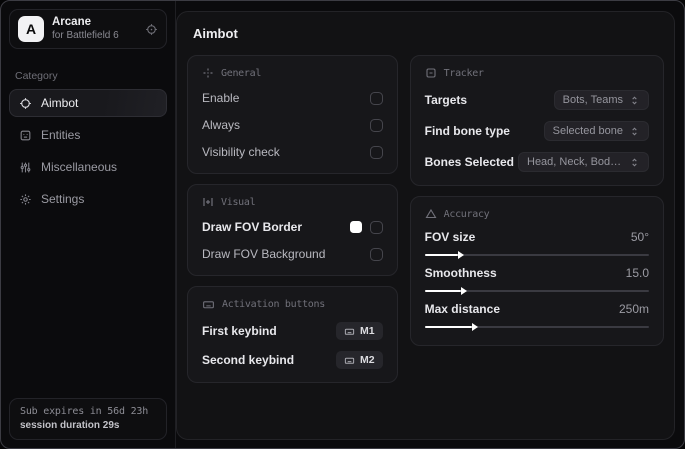 This screenshot has height=449, width=685. I want to click on select-value: Selected bone, so click(587, 131).